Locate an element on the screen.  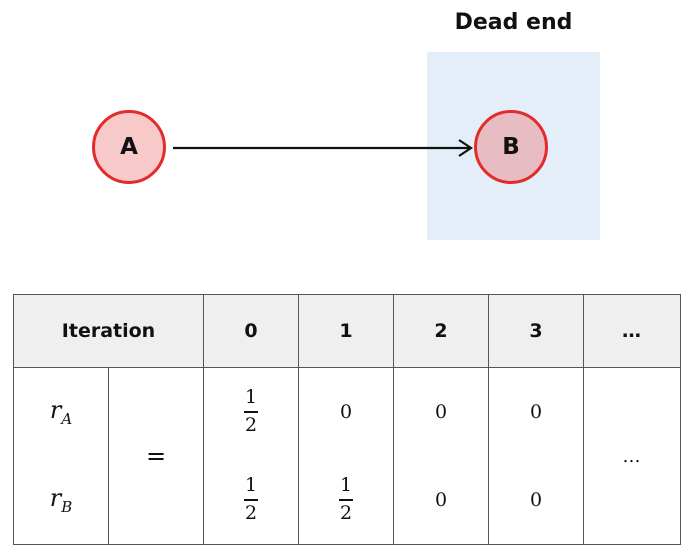
node-a: A is located at coordinates (129, 147).